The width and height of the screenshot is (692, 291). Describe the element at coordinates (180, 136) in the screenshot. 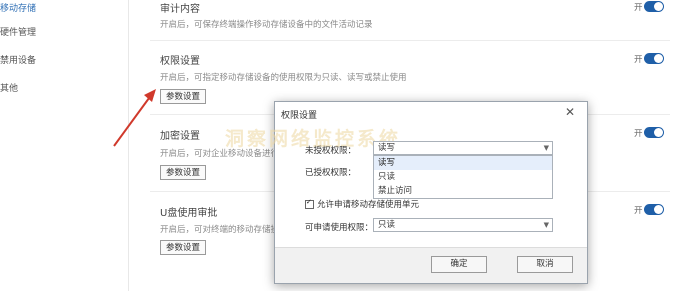

I see `encryption-title: 加密设置` at that location.